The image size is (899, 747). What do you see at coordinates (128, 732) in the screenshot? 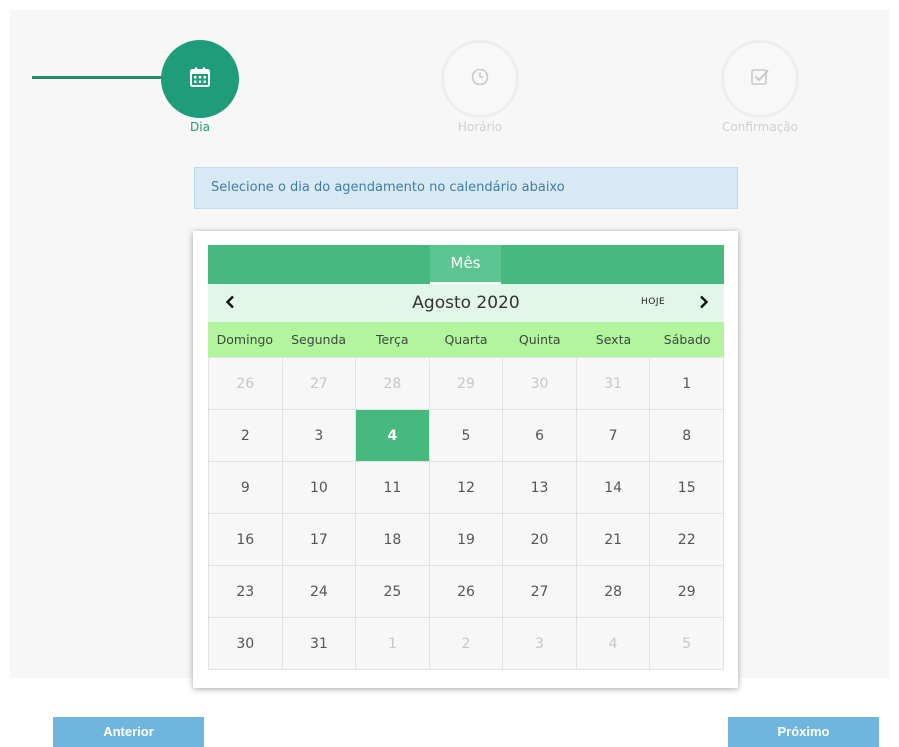
I see `previous-button: Anterior` at bounding box center [128, 732].